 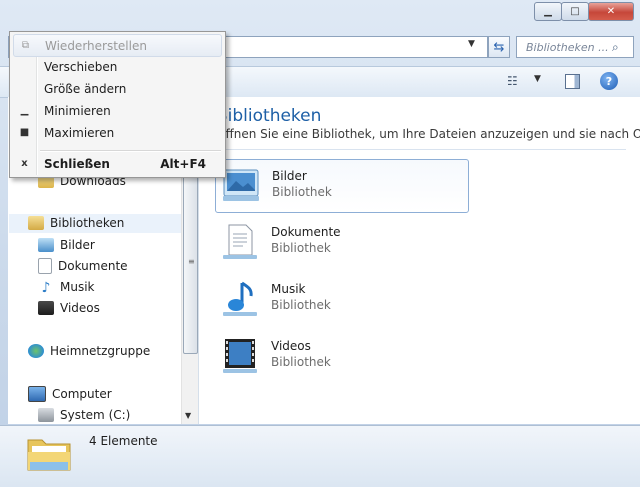 What do you see at coordinates (341, 299) in the screenshot?
I see `library-item-music: Musik Bibliothek` at bounding box center [341, 299].